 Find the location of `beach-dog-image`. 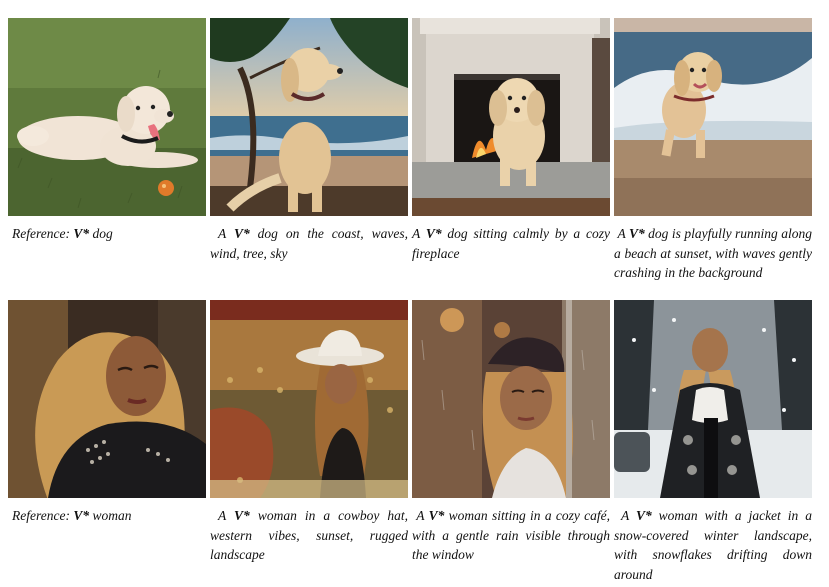

beach-dog-image is located at coordinates (713, 117).